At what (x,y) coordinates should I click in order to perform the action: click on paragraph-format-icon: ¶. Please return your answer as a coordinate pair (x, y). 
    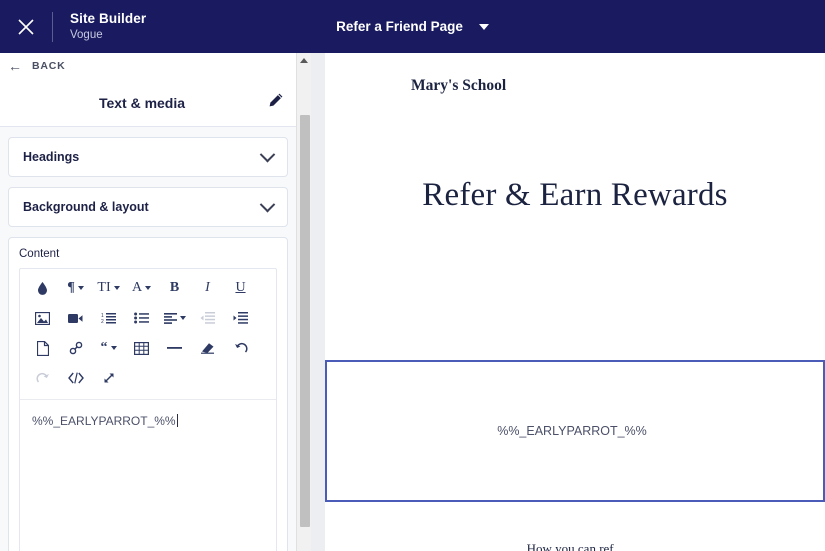
    Looking at the image, I should click on (75, 288).